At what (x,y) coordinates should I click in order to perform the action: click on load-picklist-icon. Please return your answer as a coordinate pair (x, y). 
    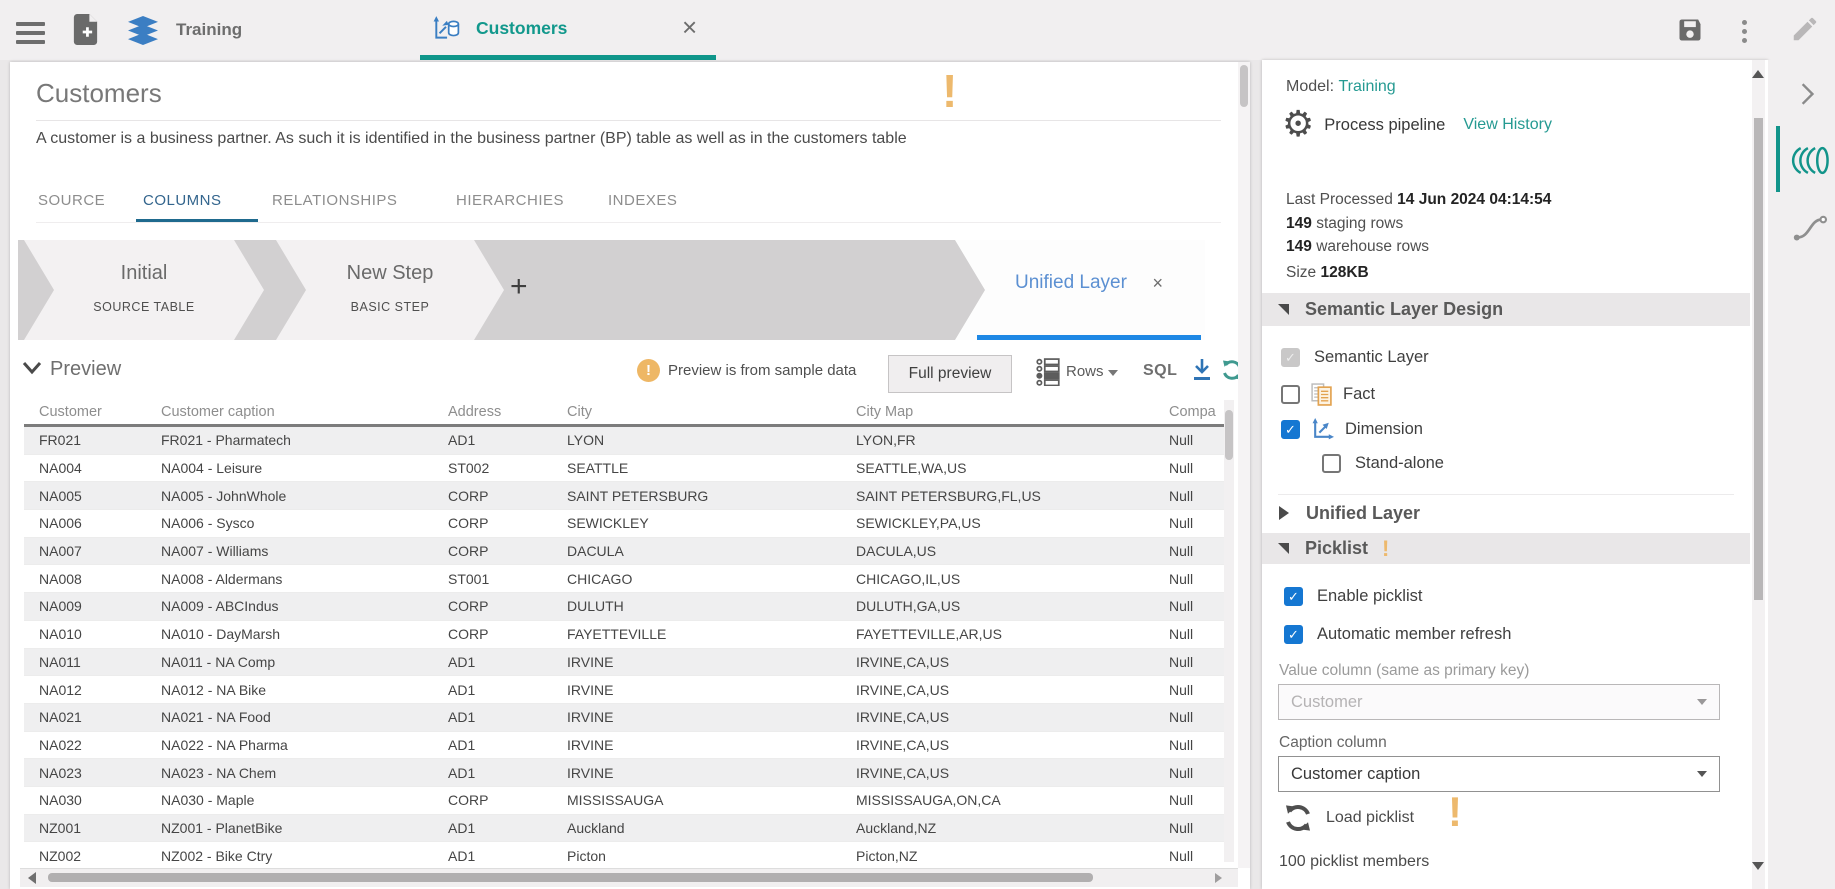
    Looking at the image, I should click on (1298, 818).